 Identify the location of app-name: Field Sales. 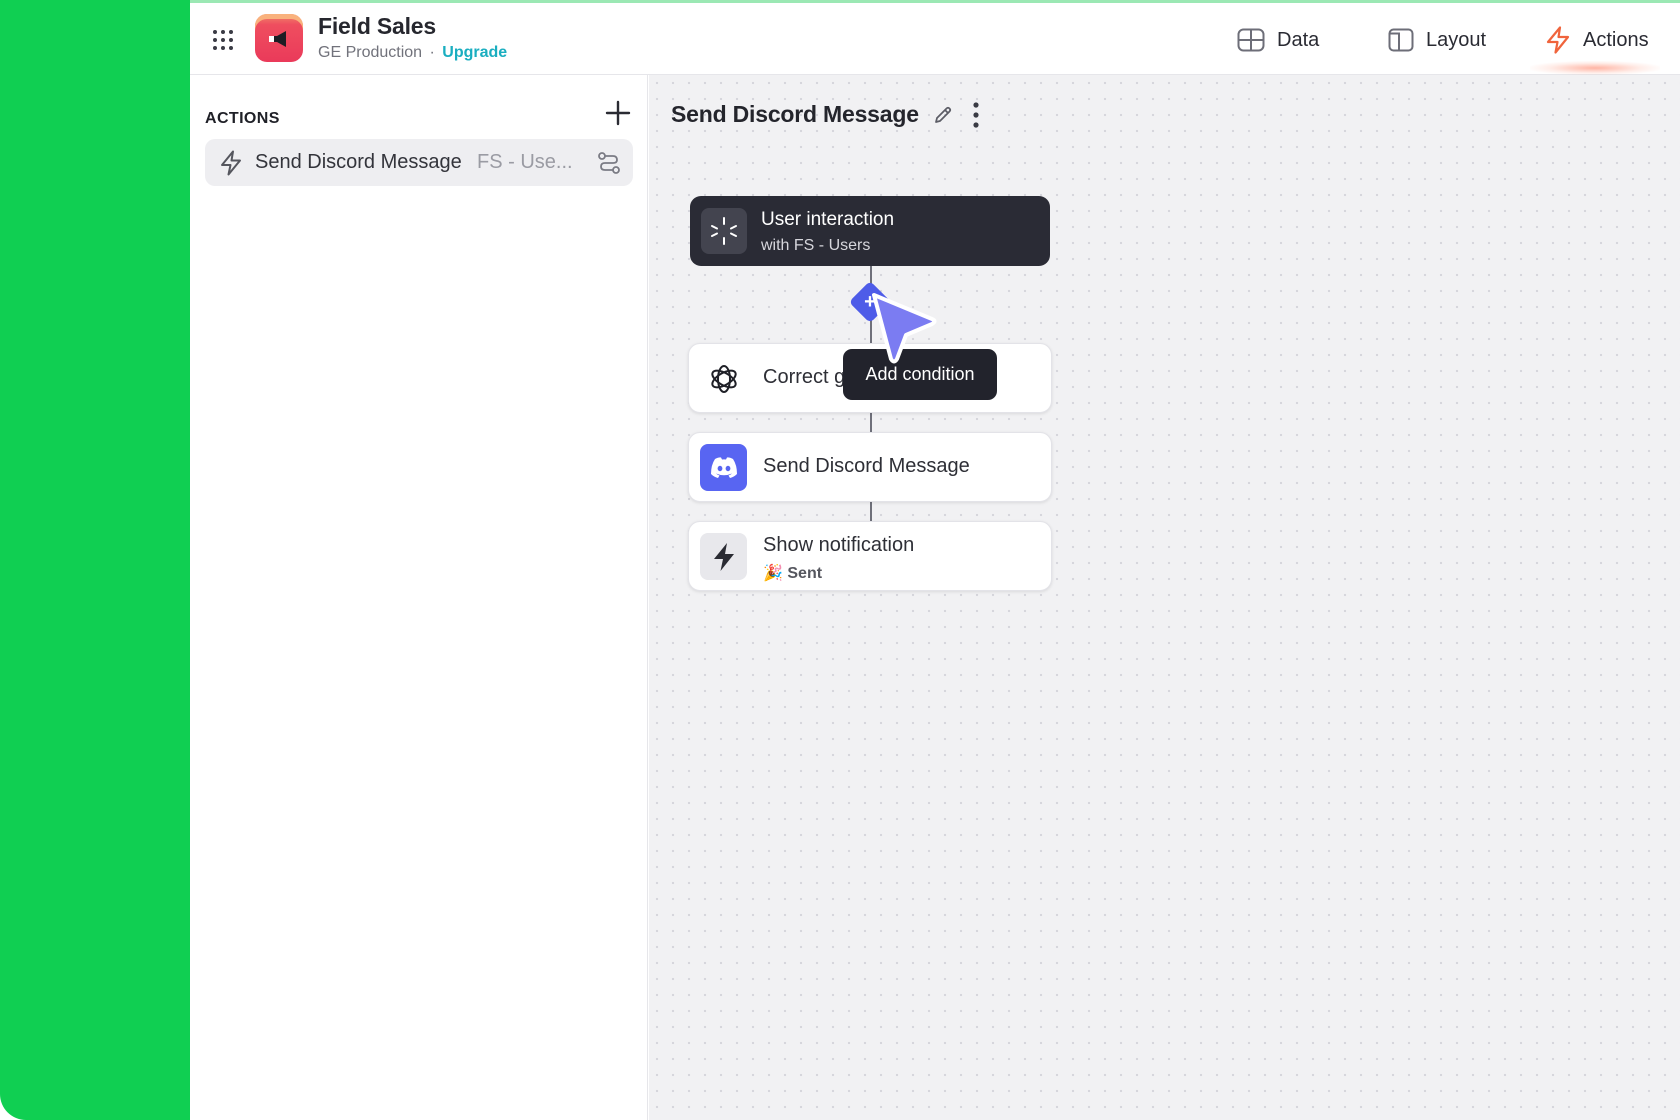
(377, 26).